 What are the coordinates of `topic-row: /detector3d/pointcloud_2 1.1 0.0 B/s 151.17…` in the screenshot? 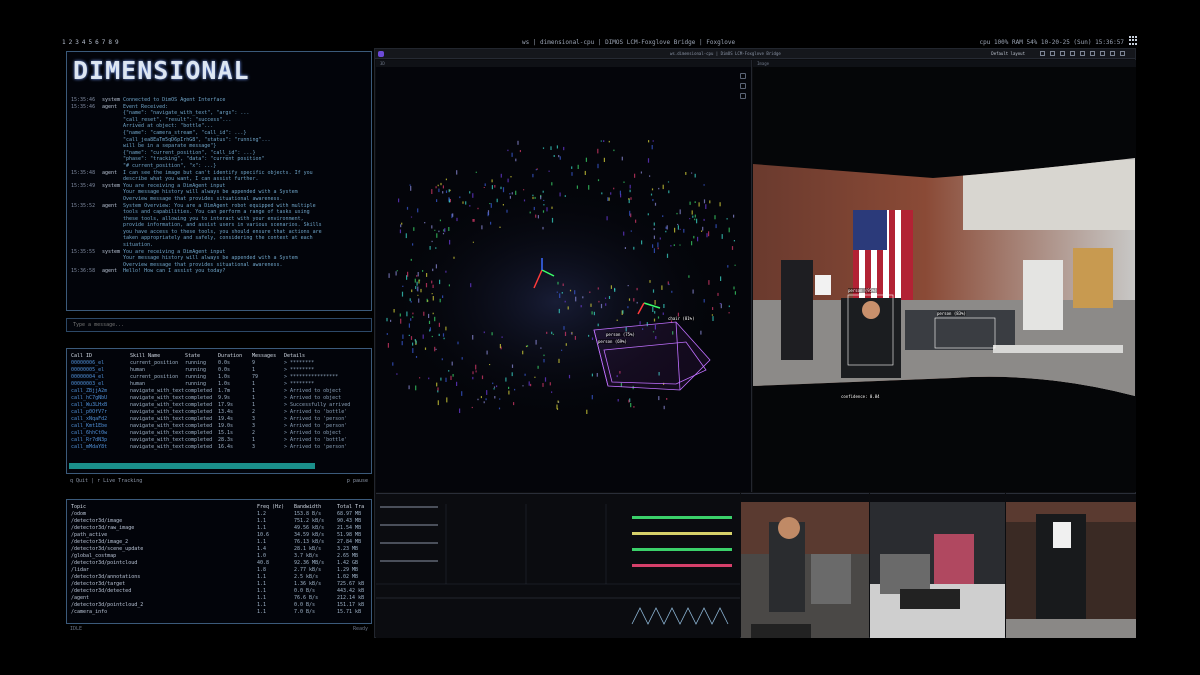 It's located at (219, 605).